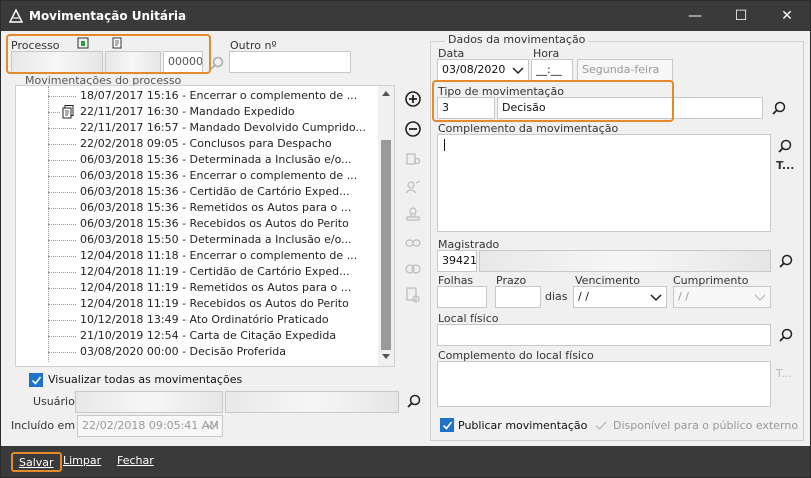 Image resolution: width=811 pixels, height=478 pixels. I want to click on processo-highlight, so click(108, 54).